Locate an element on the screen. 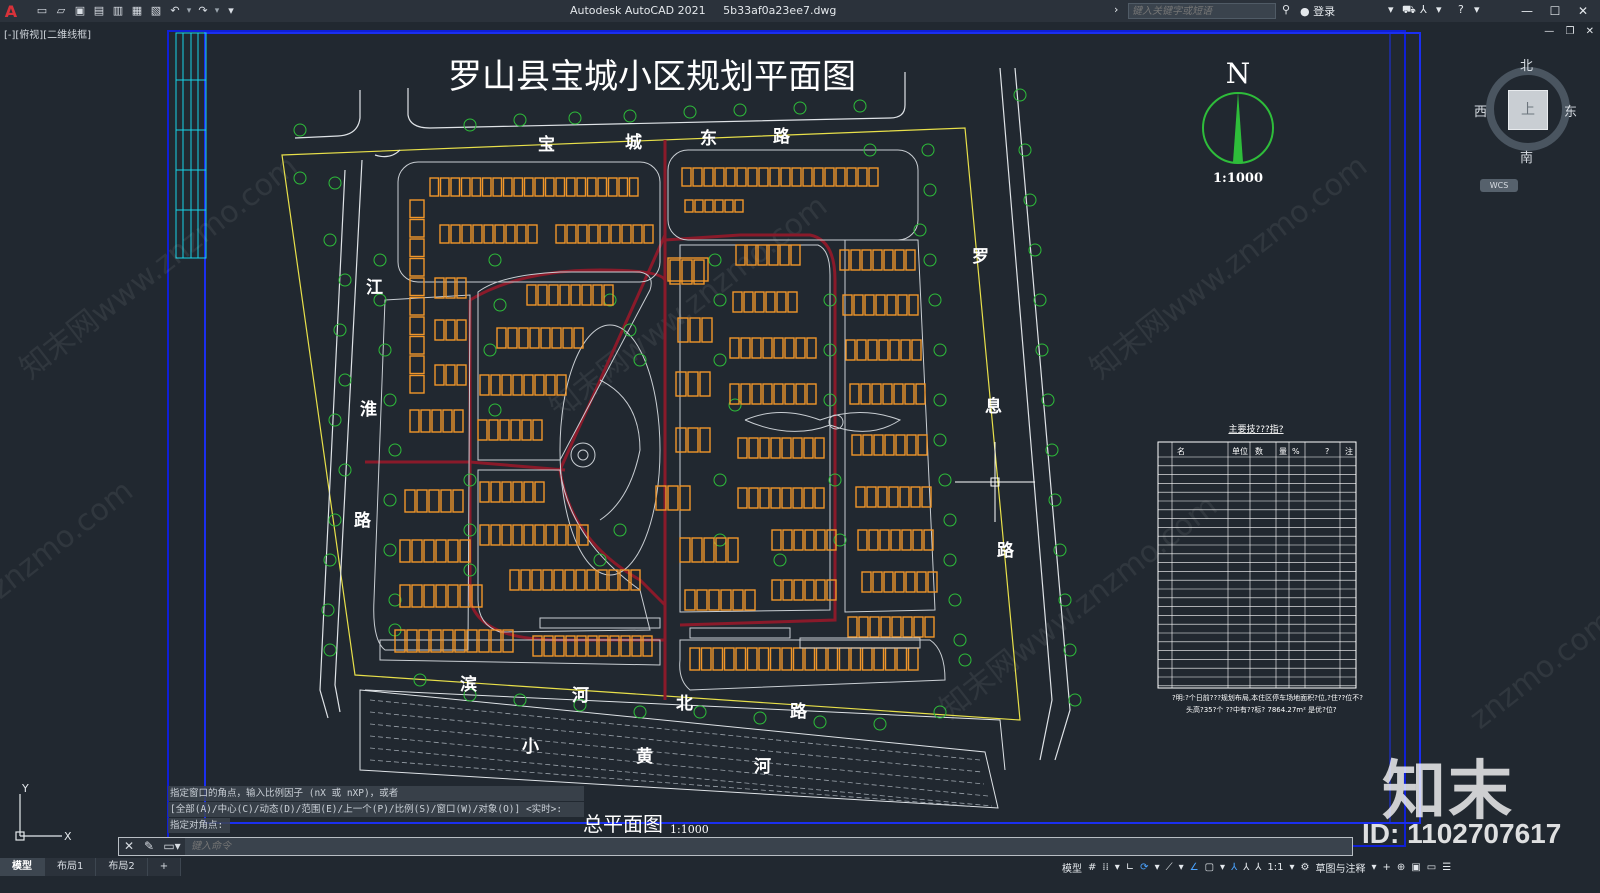 Image resolution: width=1600 pixels, height=893 pixels. compass-south: 南 is located at coordinates (1526, 156).